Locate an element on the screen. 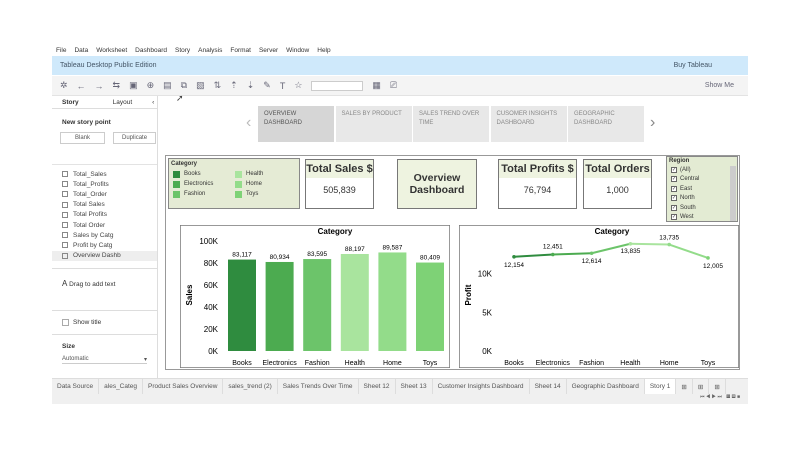 The width and height of the screenshot is (800, 450). story-point-tab: SALES BY PRODUCT is located at coordinates (373, 124).